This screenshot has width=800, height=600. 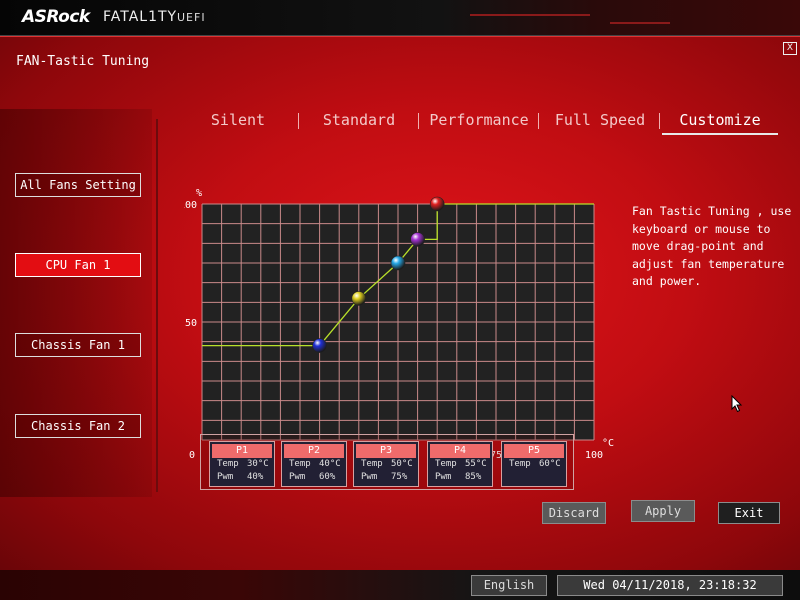 I want to click on point-card-p5: P5 Temp 60°C, so click(x=534, y=464).